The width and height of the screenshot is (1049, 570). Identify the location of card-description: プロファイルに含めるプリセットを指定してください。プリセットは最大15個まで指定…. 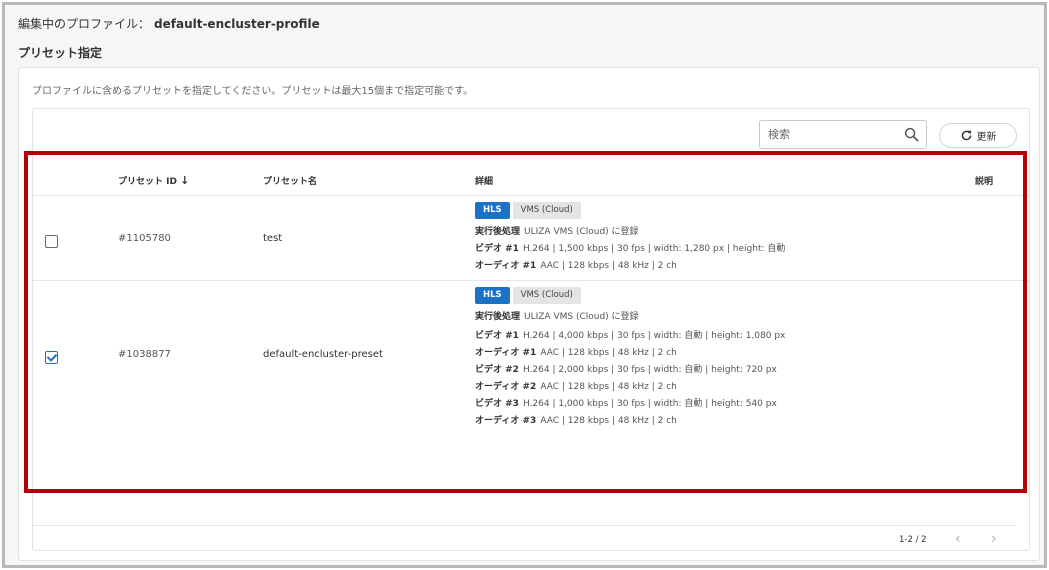
(253, 91).